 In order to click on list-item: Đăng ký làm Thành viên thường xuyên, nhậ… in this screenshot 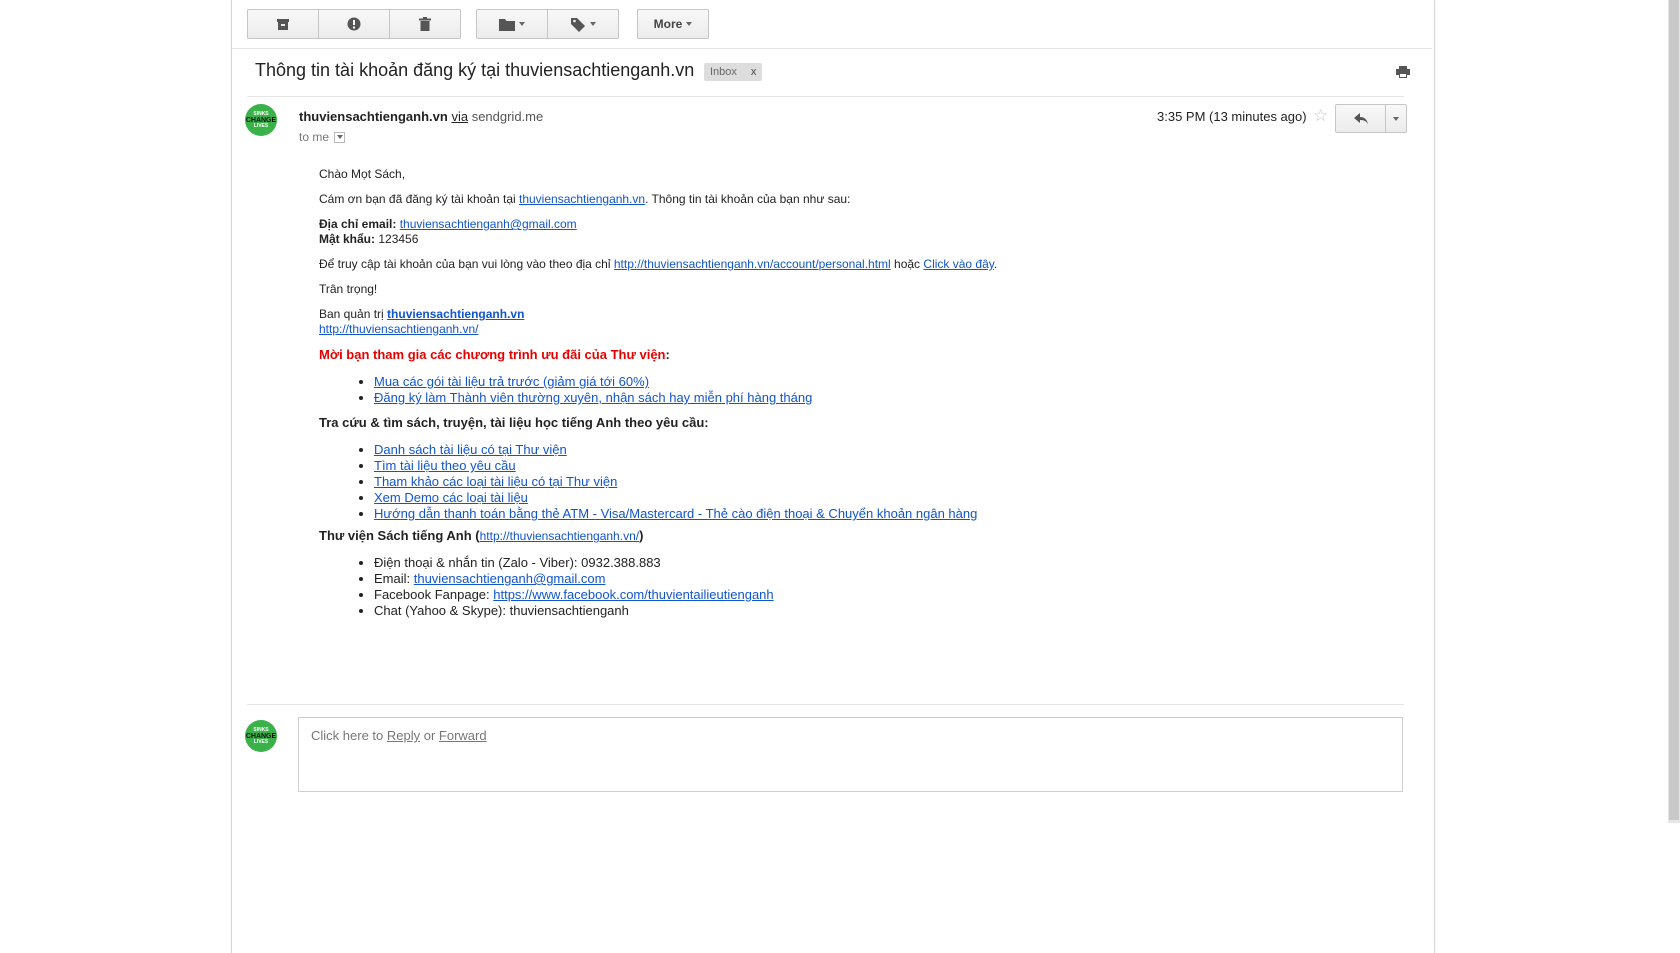, I will do `click(593, 398)`.